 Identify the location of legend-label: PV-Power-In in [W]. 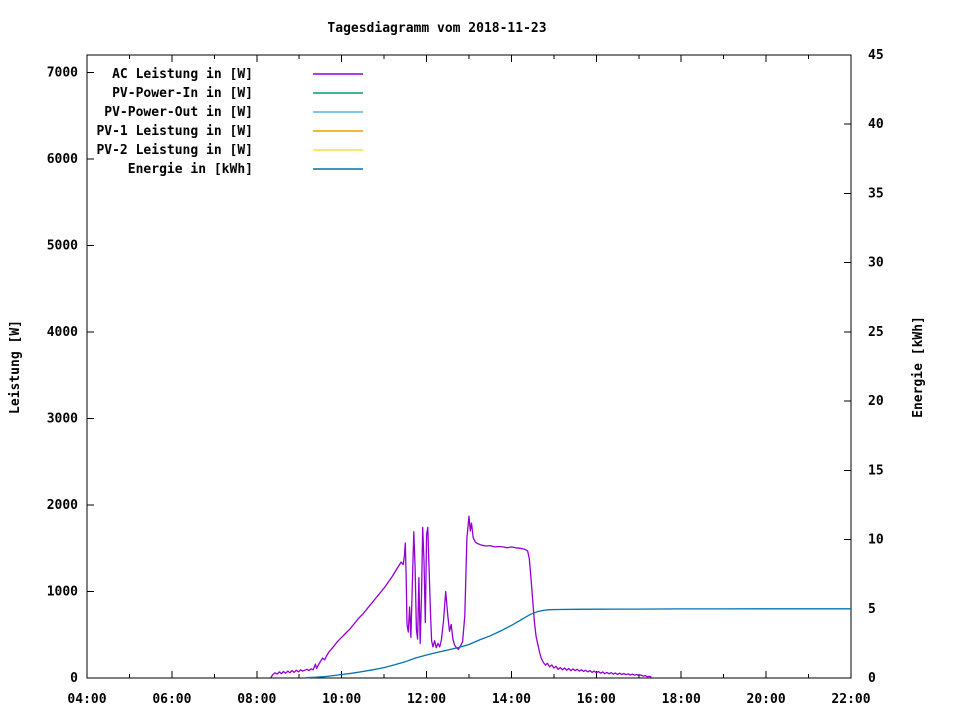
(182, 93).